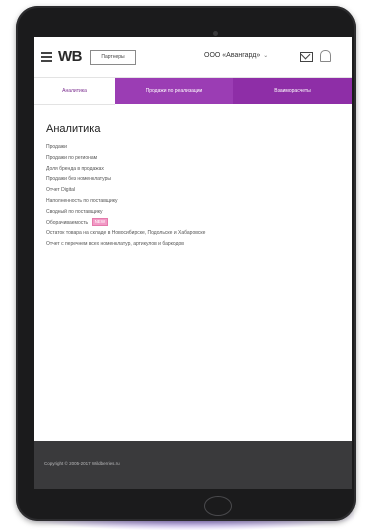 The height and width of the screenshot is (530, 373). Describe the element at coordinates (196, 223) in the screenshot. I see `report-link-turnover-row: Оборачиваемость NEW` at that location.